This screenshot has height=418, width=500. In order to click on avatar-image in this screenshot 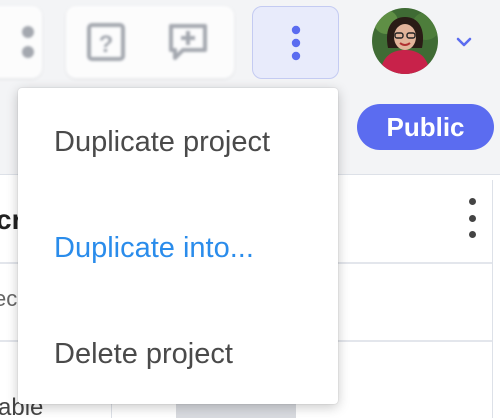, I will do `click(405, 41)`.